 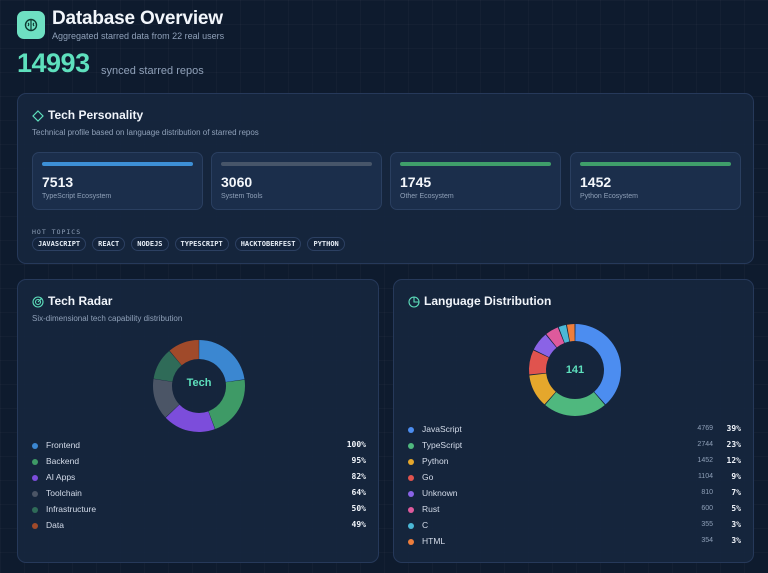 What do you see at coordinates (488, 301) in the screenshot?
I see `panel-title: Language Distribution` at bounding box center [488, 301].